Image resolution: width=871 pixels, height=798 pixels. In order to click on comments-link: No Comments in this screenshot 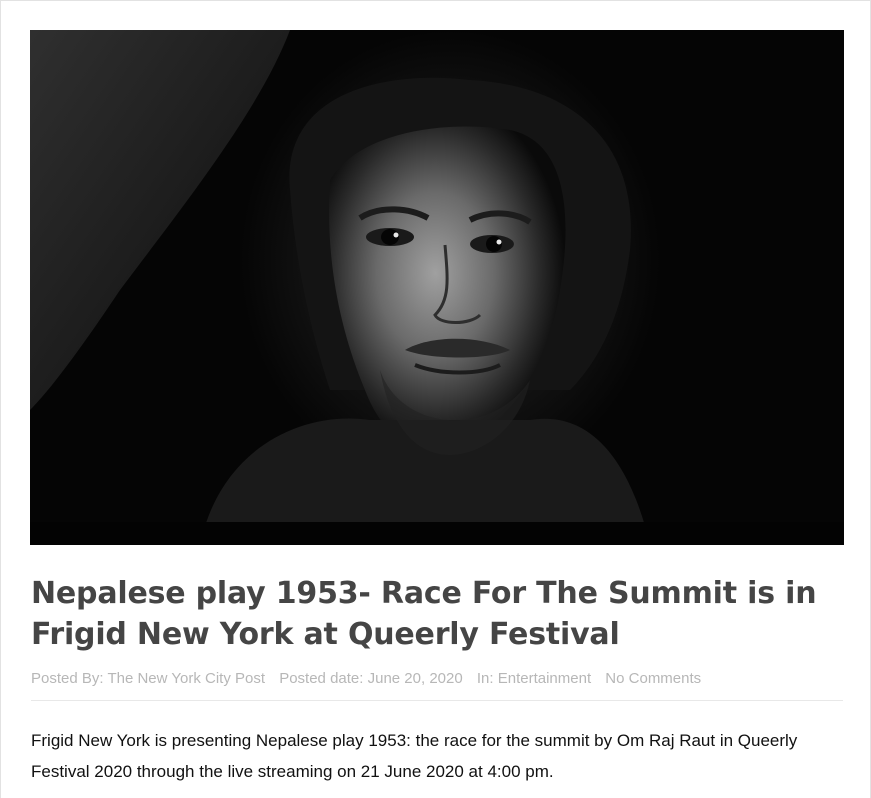, I will do `click(653, 678)`.